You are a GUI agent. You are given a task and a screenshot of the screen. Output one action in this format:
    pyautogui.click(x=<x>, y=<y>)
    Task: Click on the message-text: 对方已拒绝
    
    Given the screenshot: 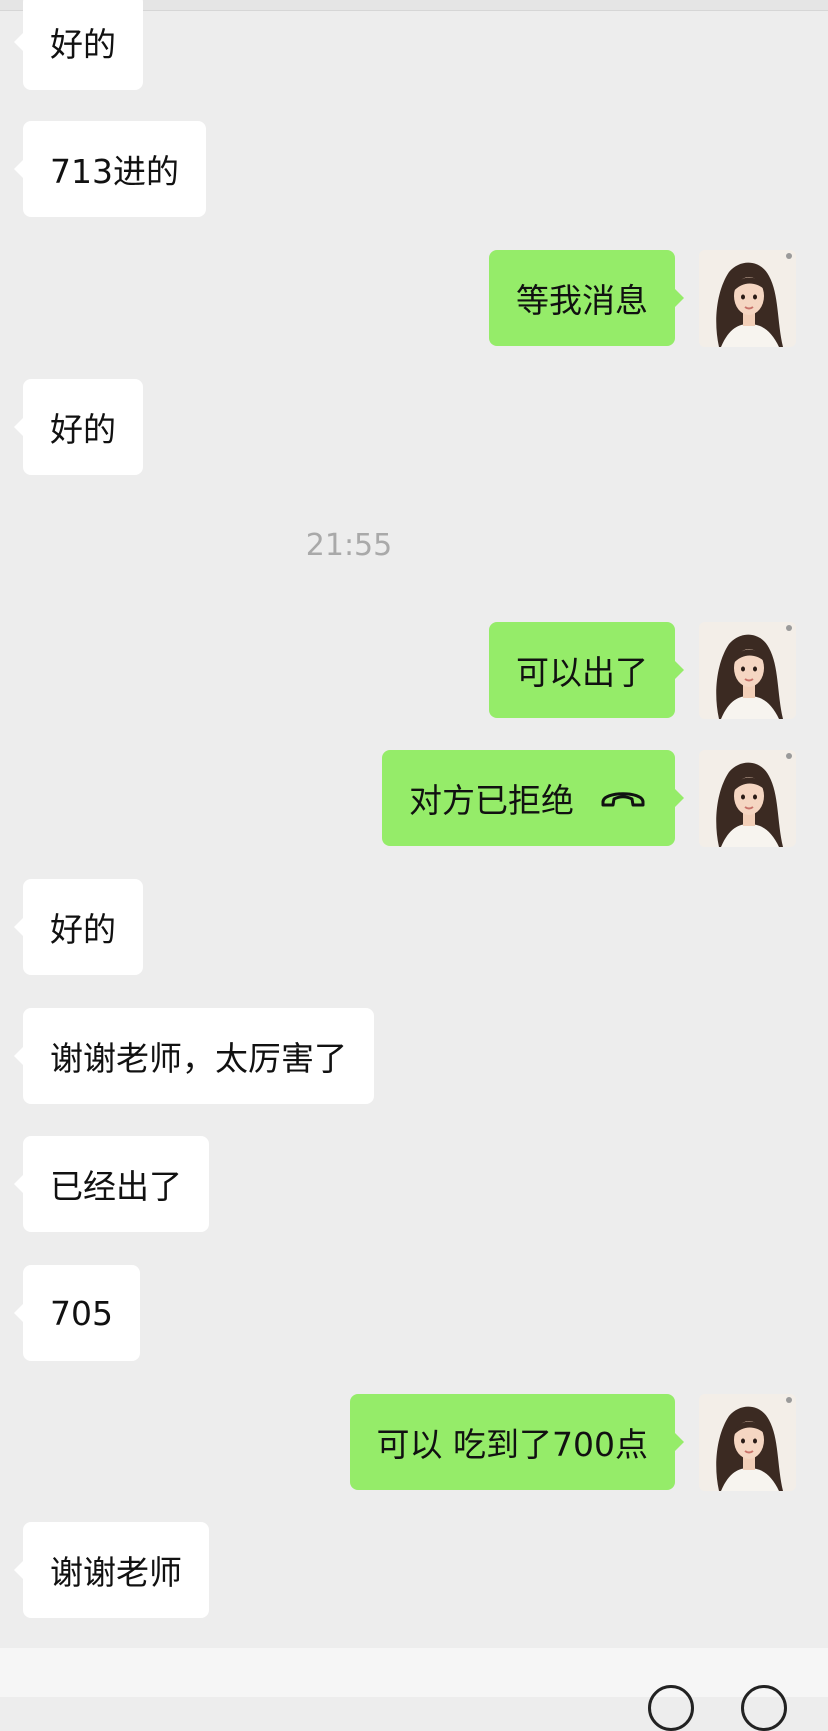 What is the action you would take?
    pyautogui.click(x=491, y=800)
    